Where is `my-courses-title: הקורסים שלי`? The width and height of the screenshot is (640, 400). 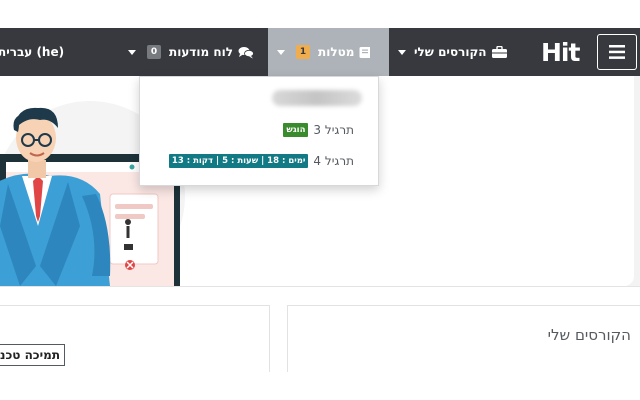
my-courses-title: הקורסים שלי is located at coordinates (589, 335).